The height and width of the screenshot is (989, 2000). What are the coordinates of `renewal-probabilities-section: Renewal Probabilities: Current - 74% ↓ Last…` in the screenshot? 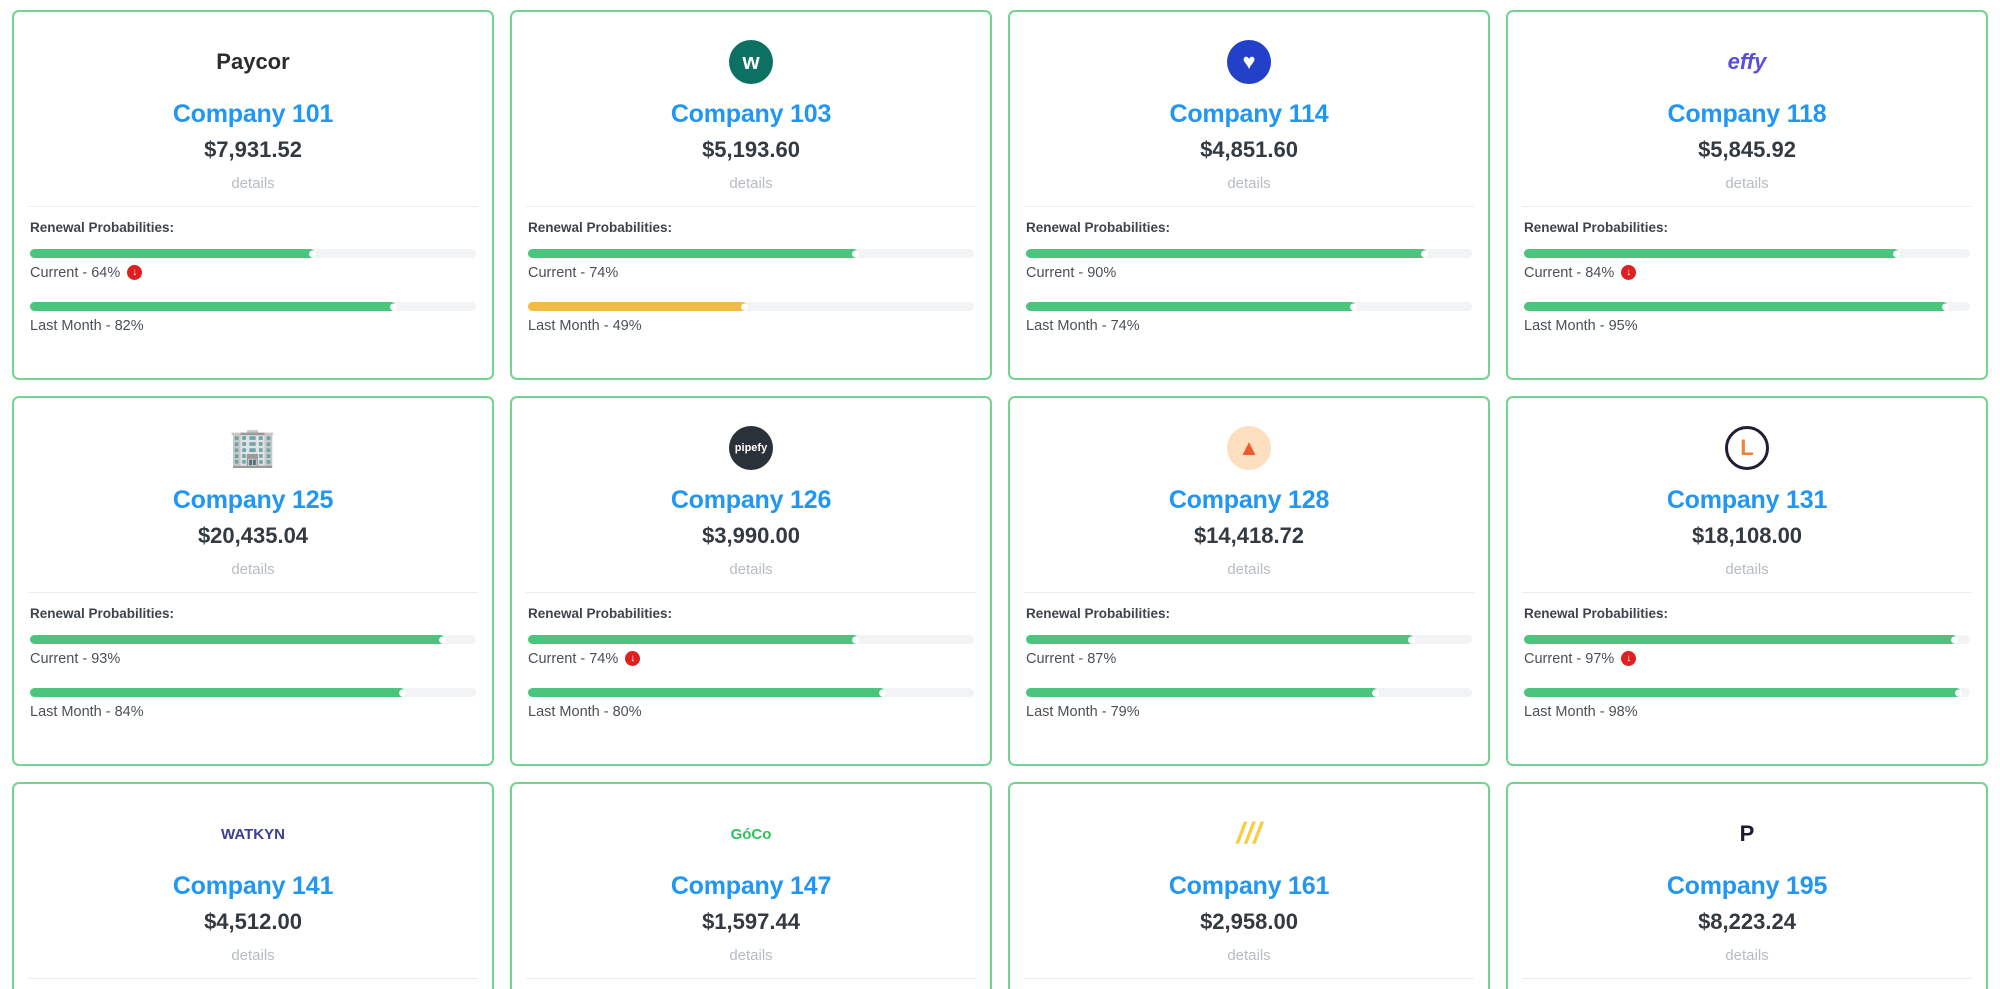 It's located at (751, 678).